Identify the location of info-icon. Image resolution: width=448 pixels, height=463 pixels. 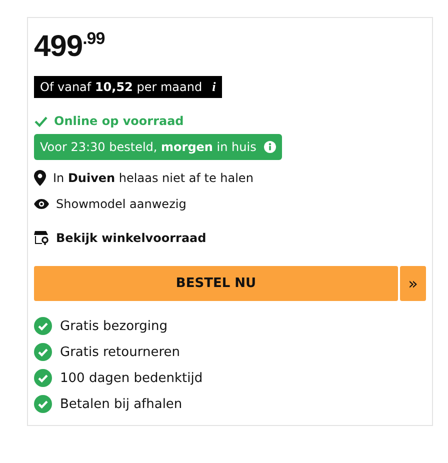
(270, 147).